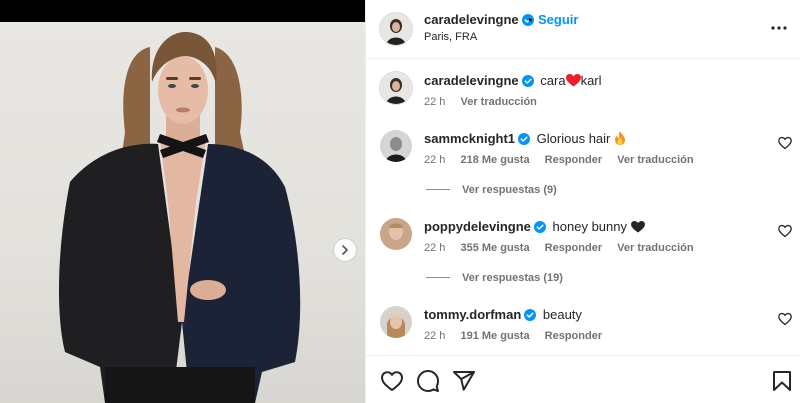 Image resolution: width=800 pixels, height=403 pixels. Describe the element at coordinates (464, 381) in the screenshot. I see `share-icon` at that location.